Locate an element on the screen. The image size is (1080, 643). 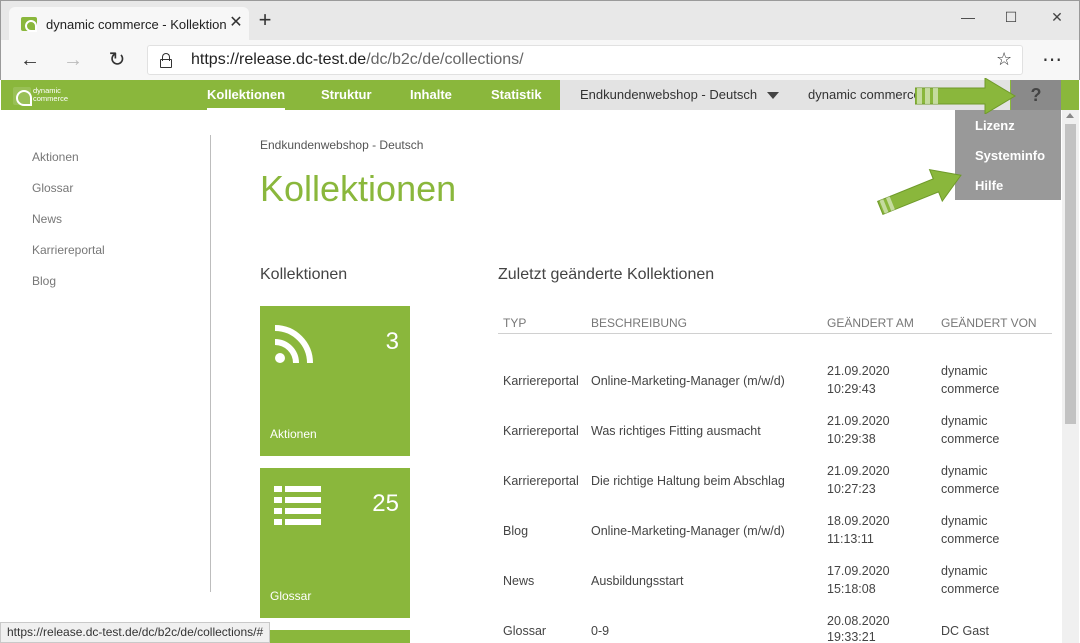
shop-select: Endkundenwebshop - Deutsch is located at coordinates (668, 95).